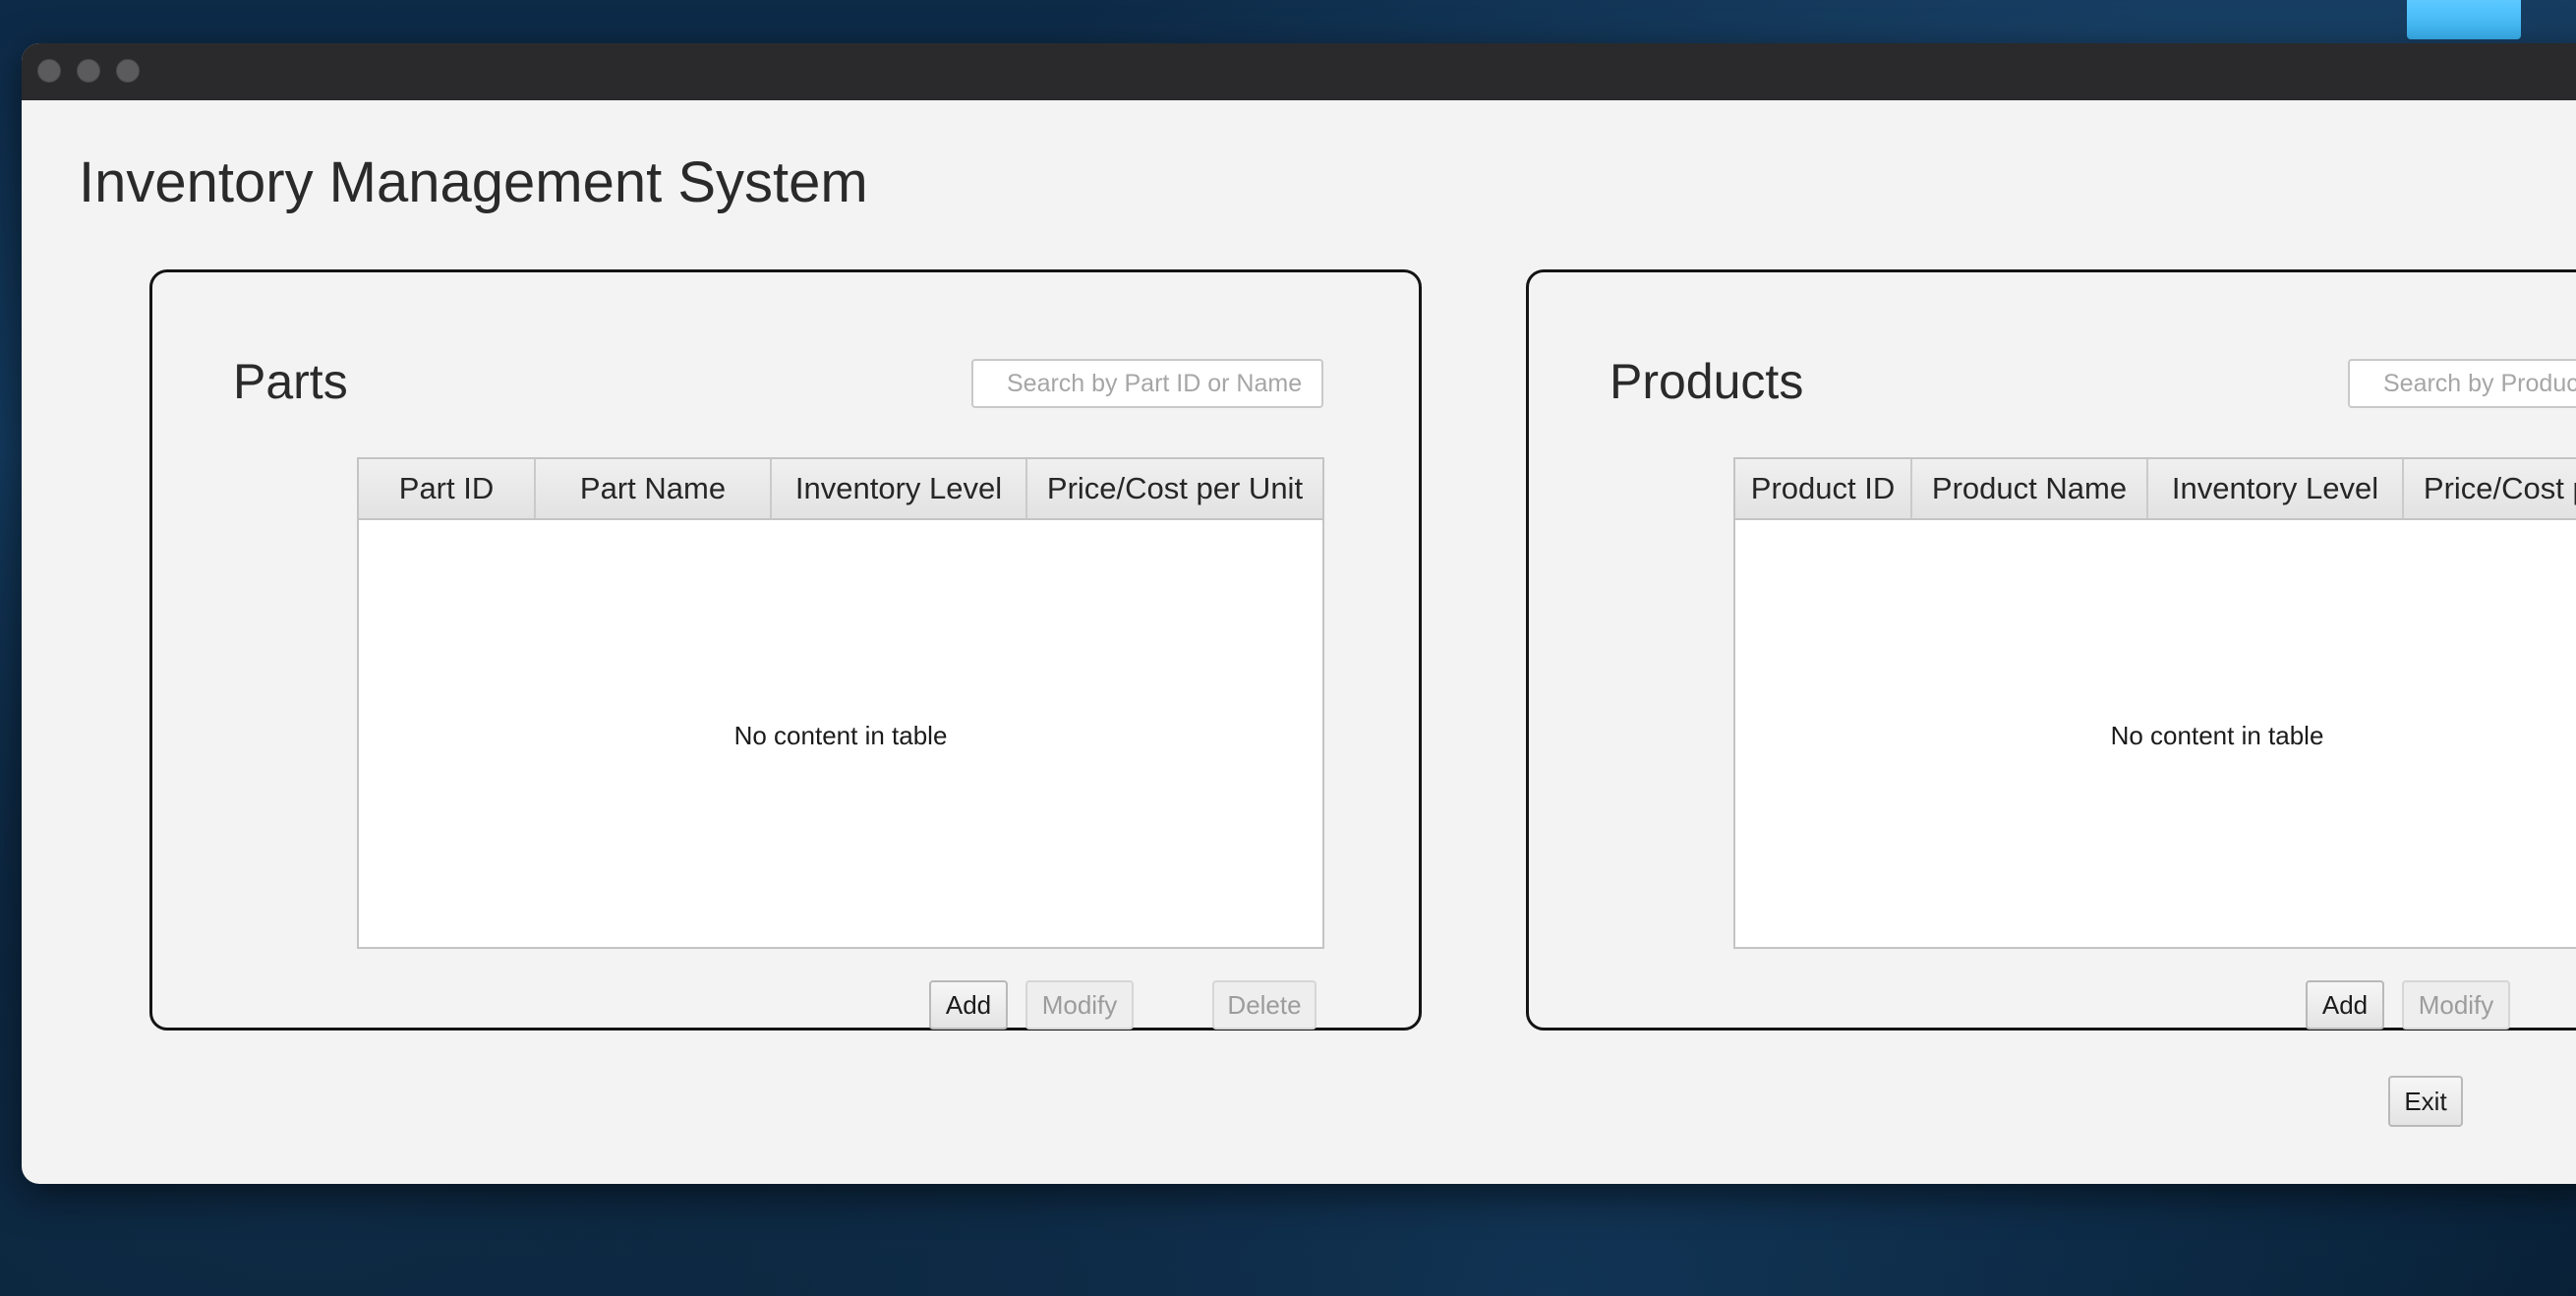 Image resolution: width=2576 pixels, height=1296 pixels. What do you see at coordinates (2030, 488) in the screenshot?
I see `column-header-product-name: Product Name` at bounding box center [2030, 488].